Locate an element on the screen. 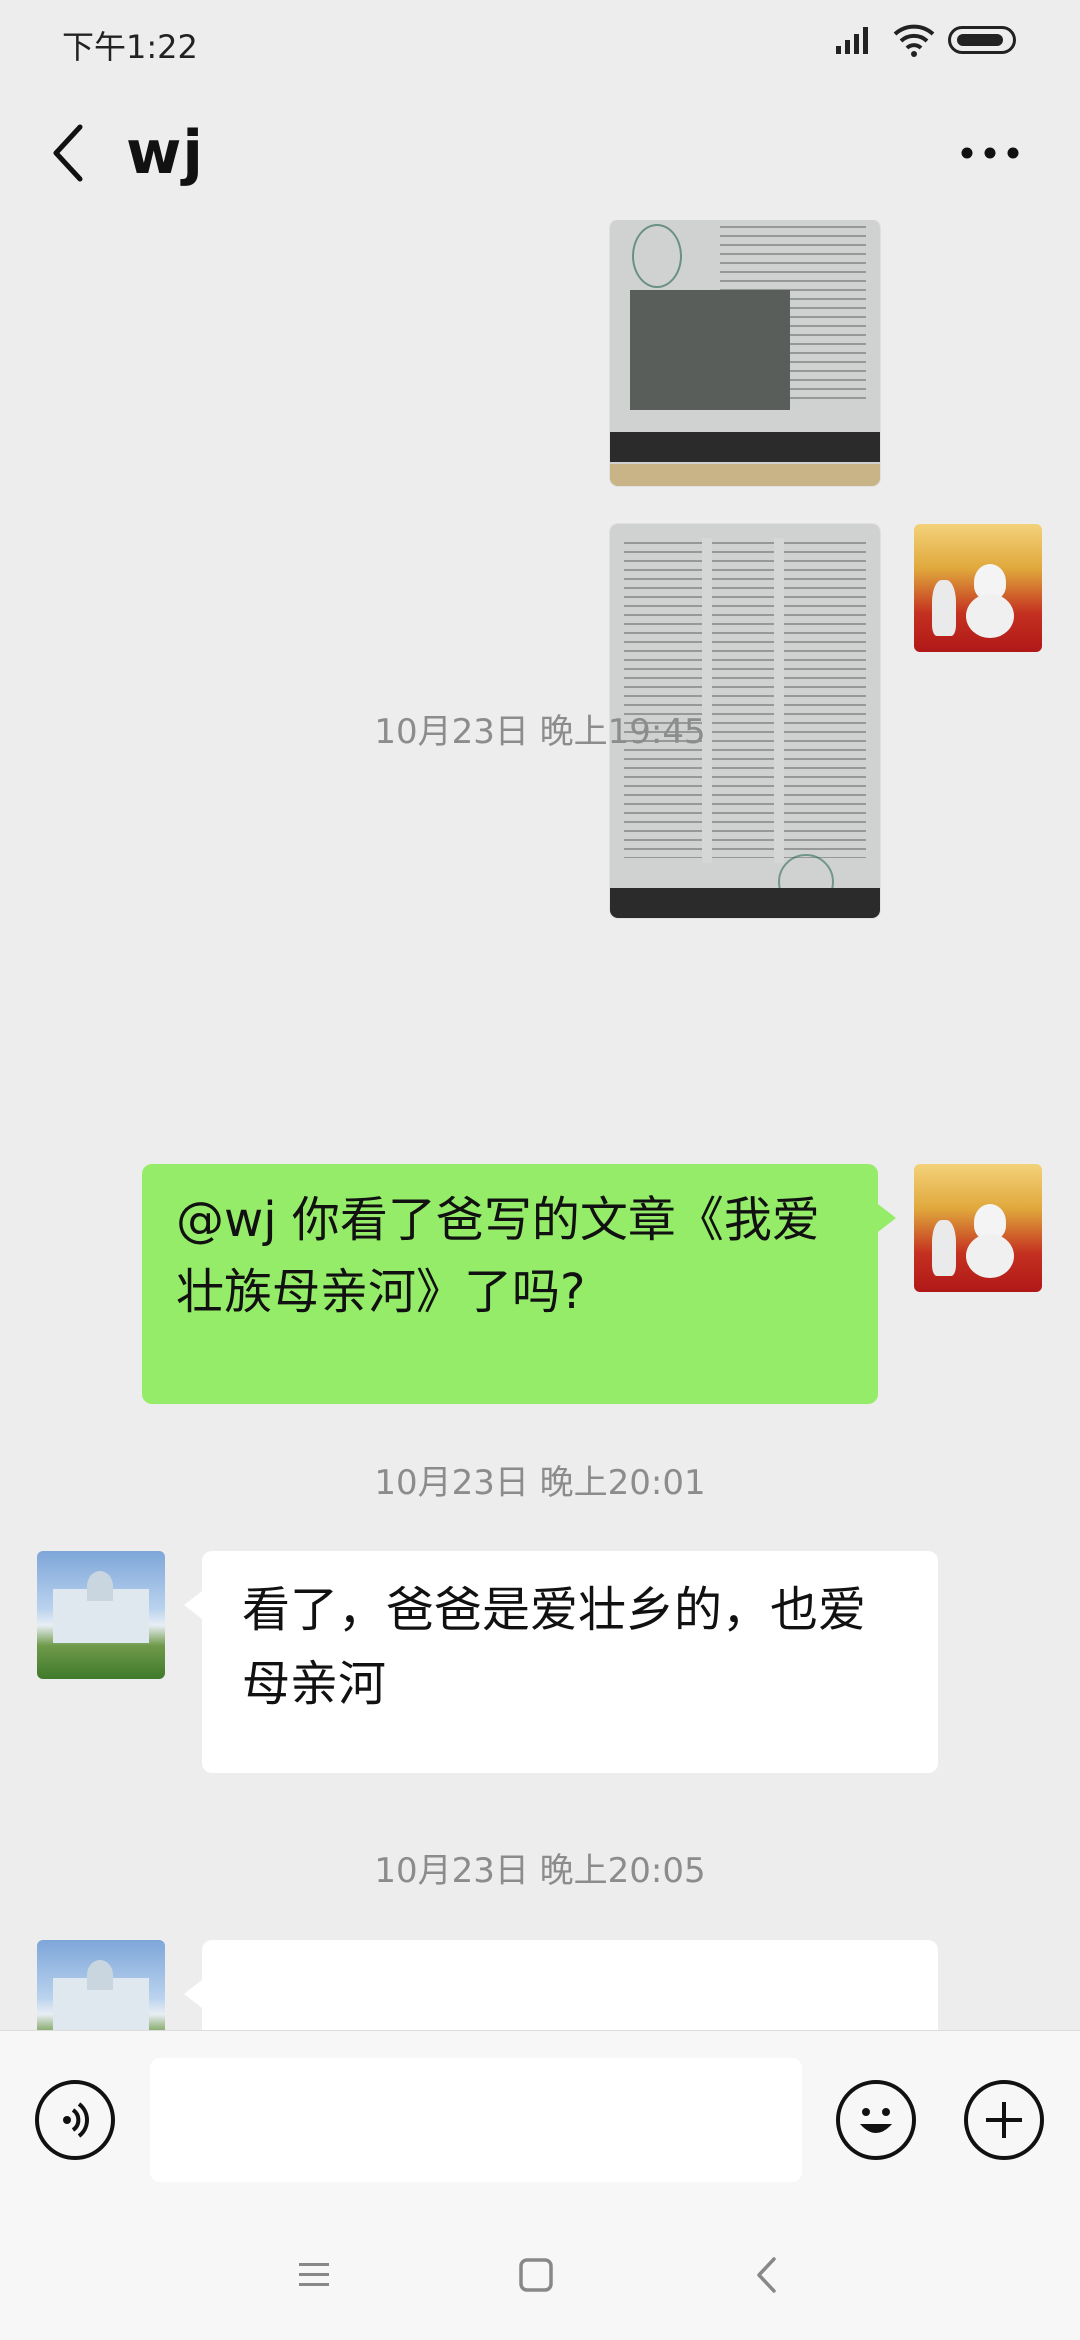 This screenshot has height=2340, width=1080. stamp-mark is located at coordinates (657, 256).